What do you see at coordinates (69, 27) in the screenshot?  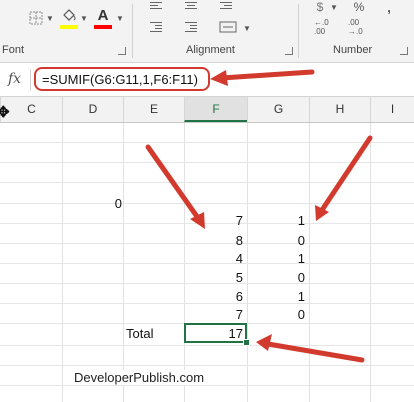 I see `fill-color-swatch` at bounding box center [69, 27].